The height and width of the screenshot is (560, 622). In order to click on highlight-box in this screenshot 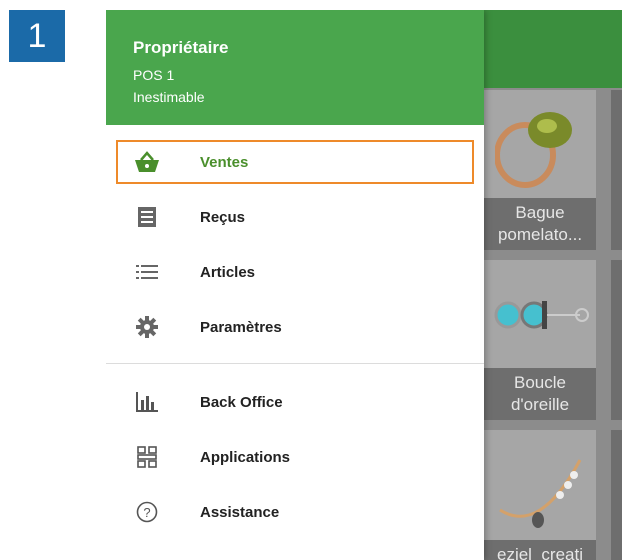, I will do `click(295, 162)`.